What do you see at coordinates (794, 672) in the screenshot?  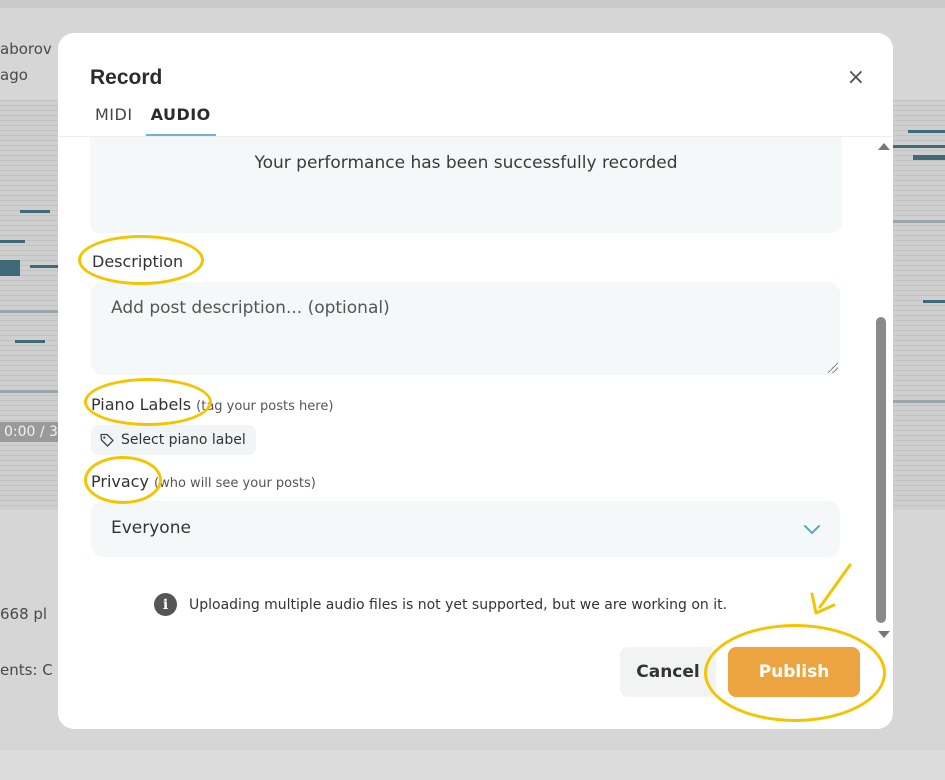 I see `publish-button: Publish` at bounding box center [794, 672].